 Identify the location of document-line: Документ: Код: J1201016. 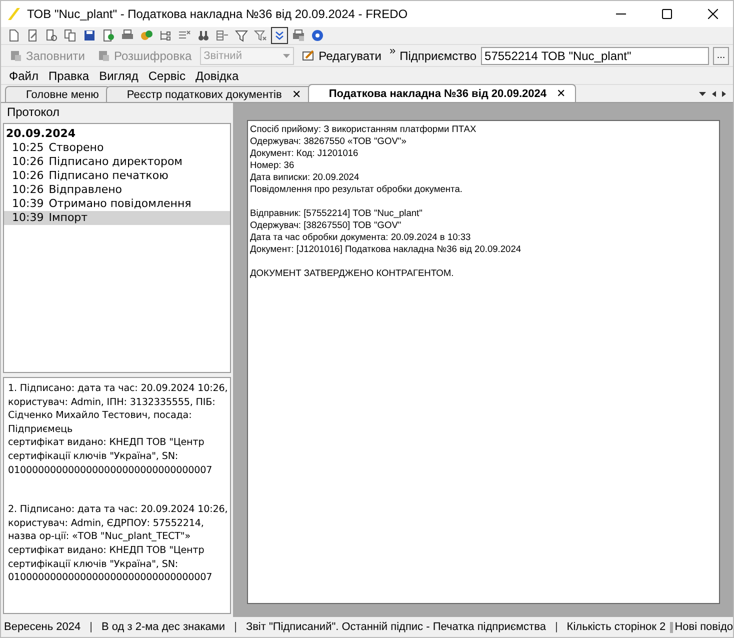
(305, 153).